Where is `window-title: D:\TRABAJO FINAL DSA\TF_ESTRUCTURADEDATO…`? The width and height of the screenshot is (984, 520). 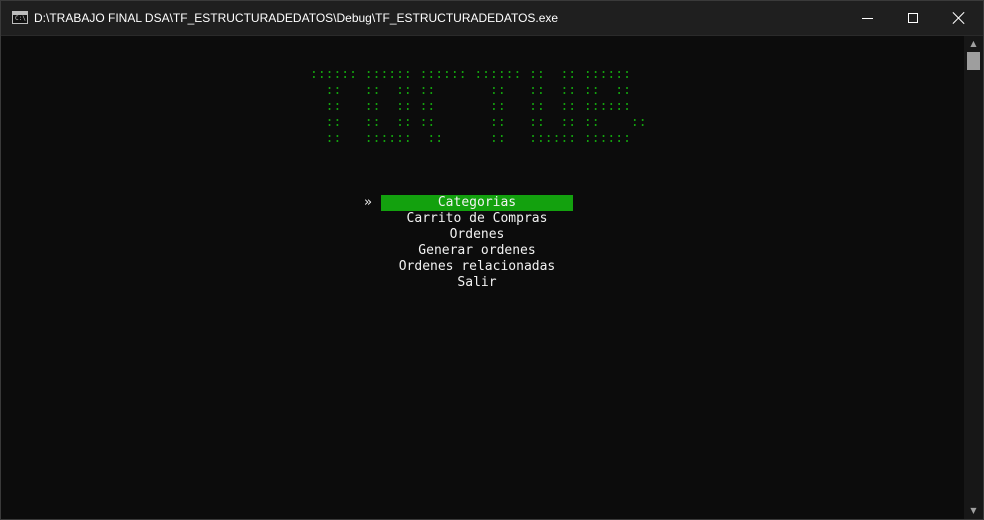
window-title: D:\TRABAJO FINAL DSA\TF_ESTRUCTURADEDATO… is located at coordinates (296, 18).